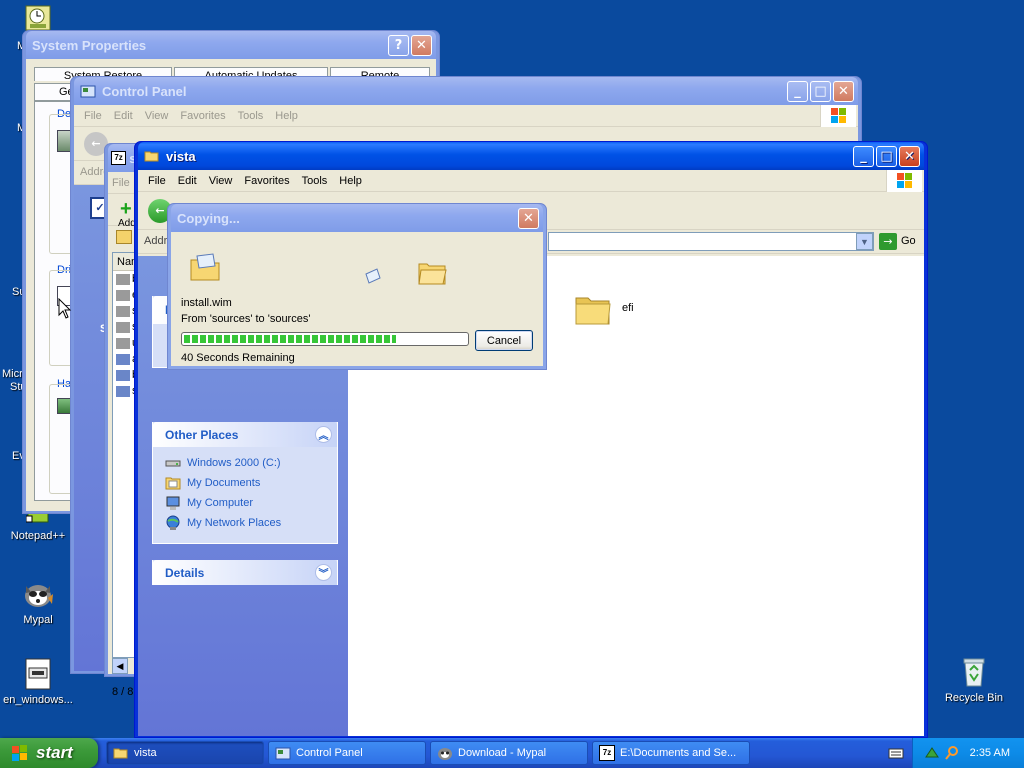 The width and height of the screenshot is (1024, 768). Describe the element at coordinates (181, 156) in the screenshot. I see `window-title: vista` at that location.